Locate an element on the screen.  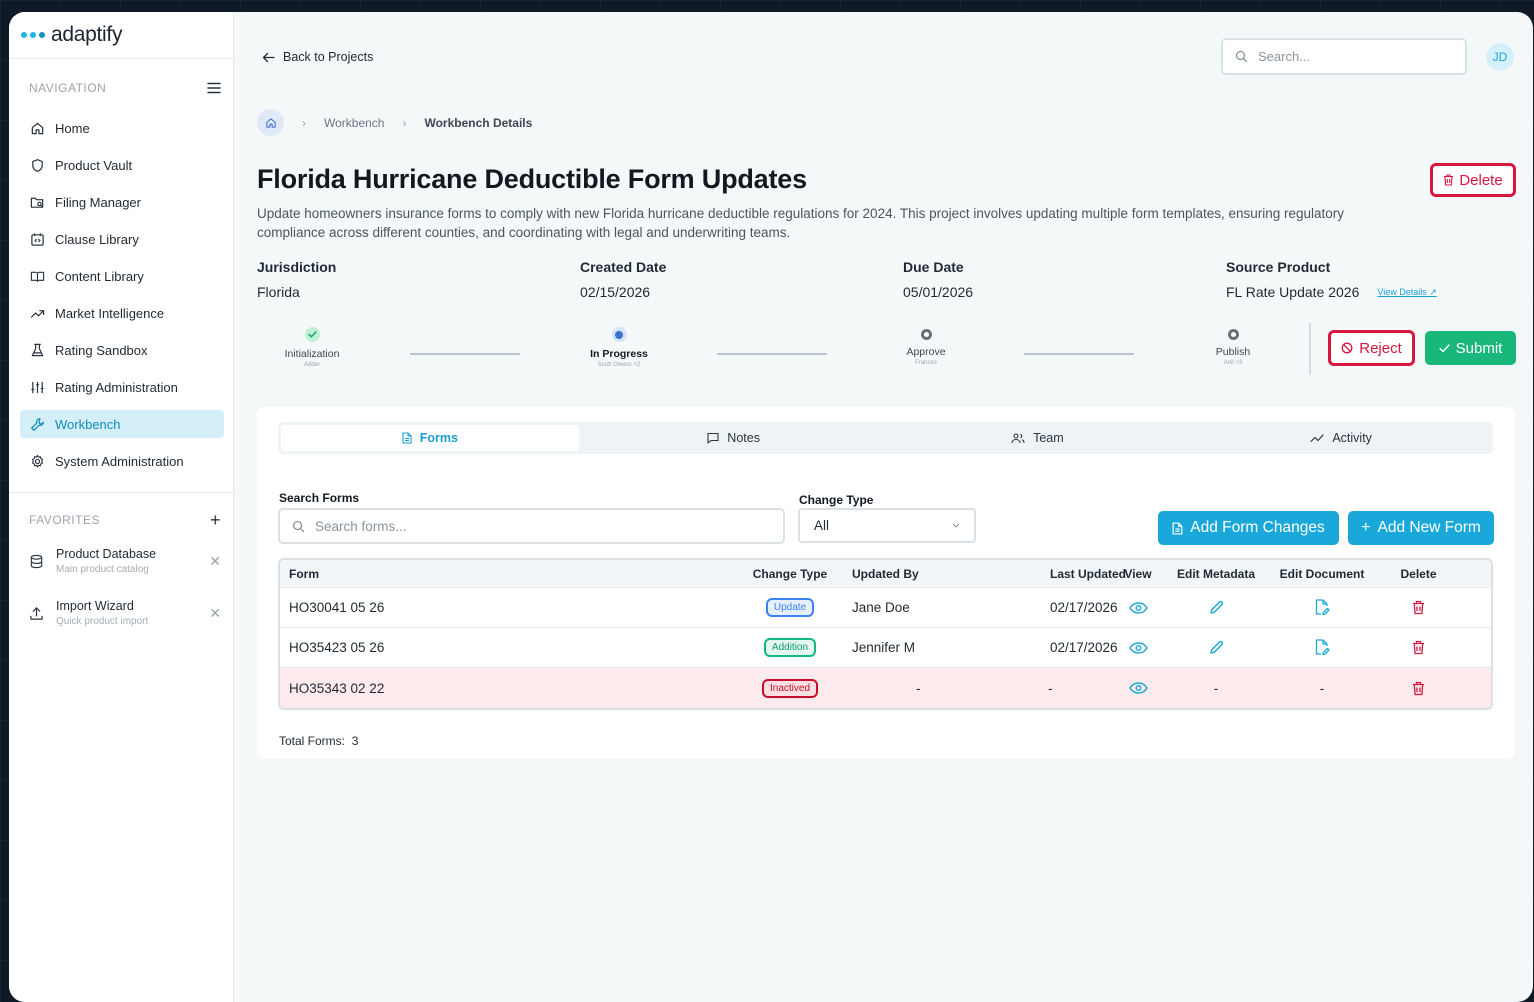
actions-divider is located at coordinates (1310, 349).